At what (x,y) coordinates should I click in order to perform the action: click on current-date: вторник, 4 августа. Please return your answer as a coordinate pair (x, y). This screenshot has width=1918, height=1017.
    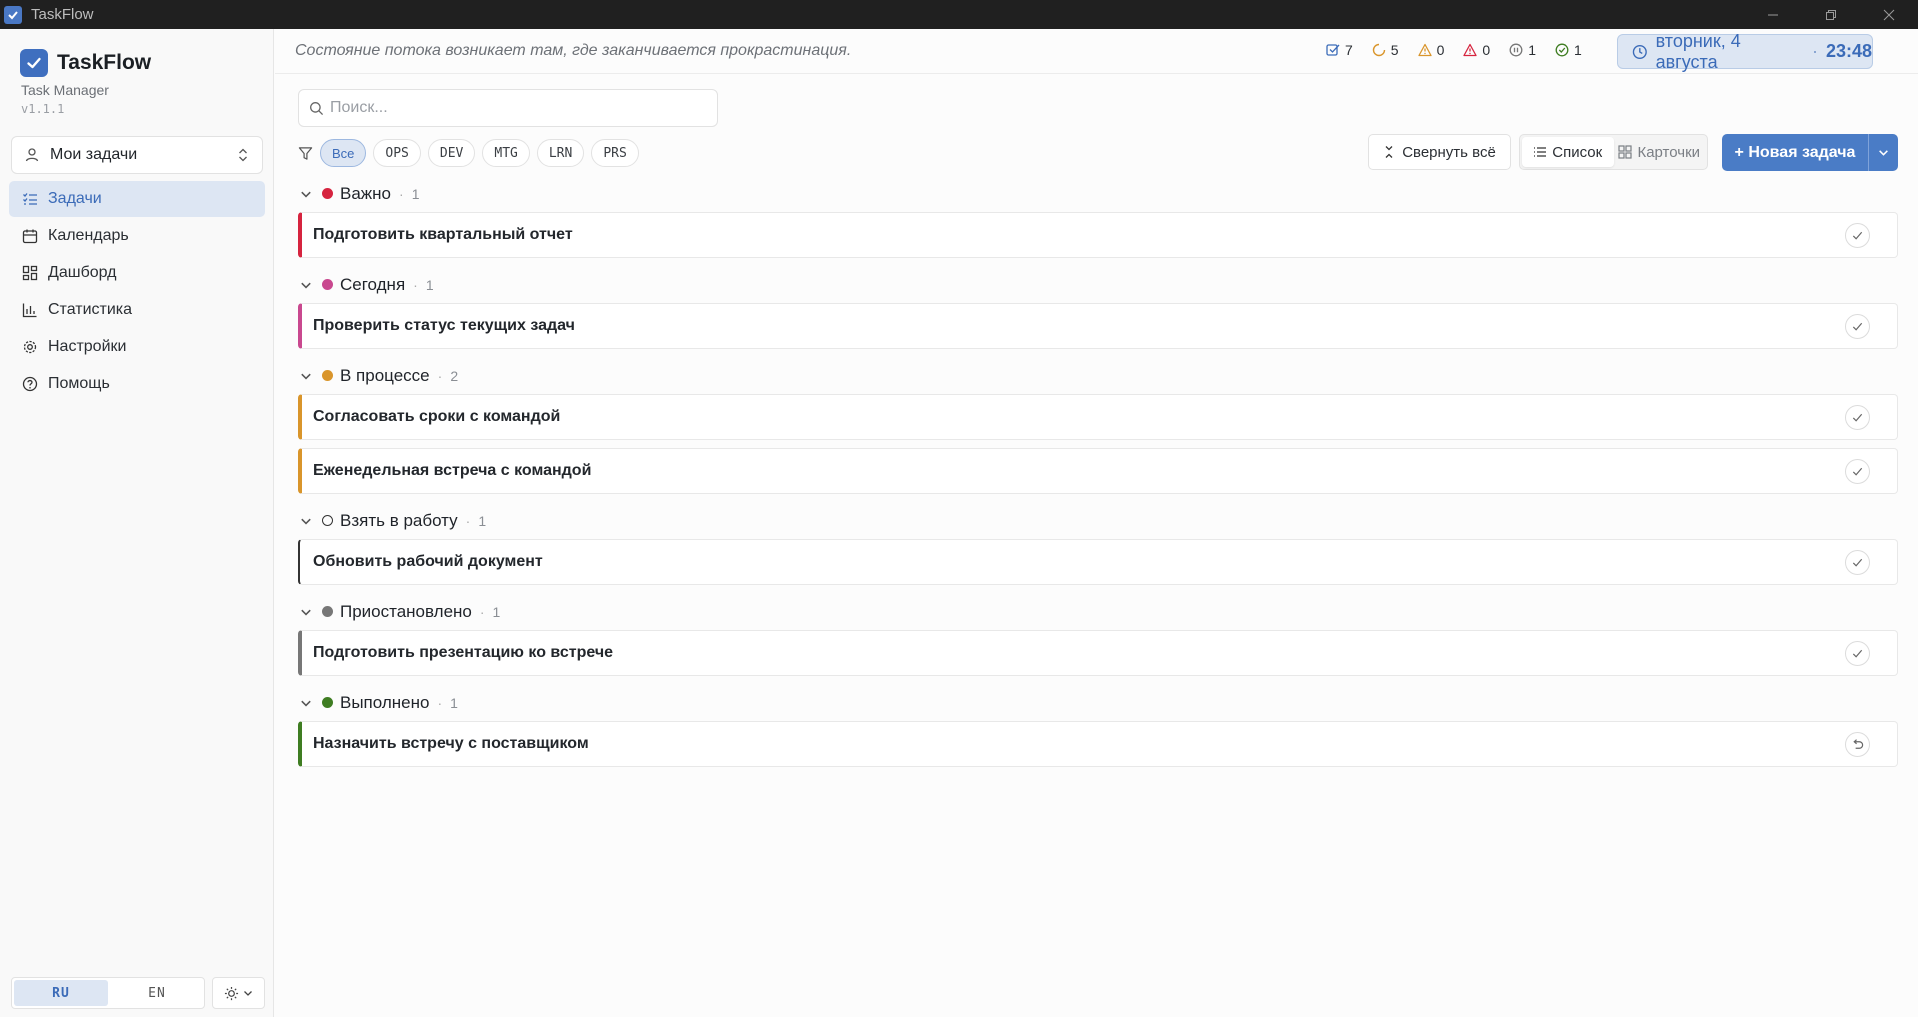
    Looking at the image, I should click on (1698, 51).